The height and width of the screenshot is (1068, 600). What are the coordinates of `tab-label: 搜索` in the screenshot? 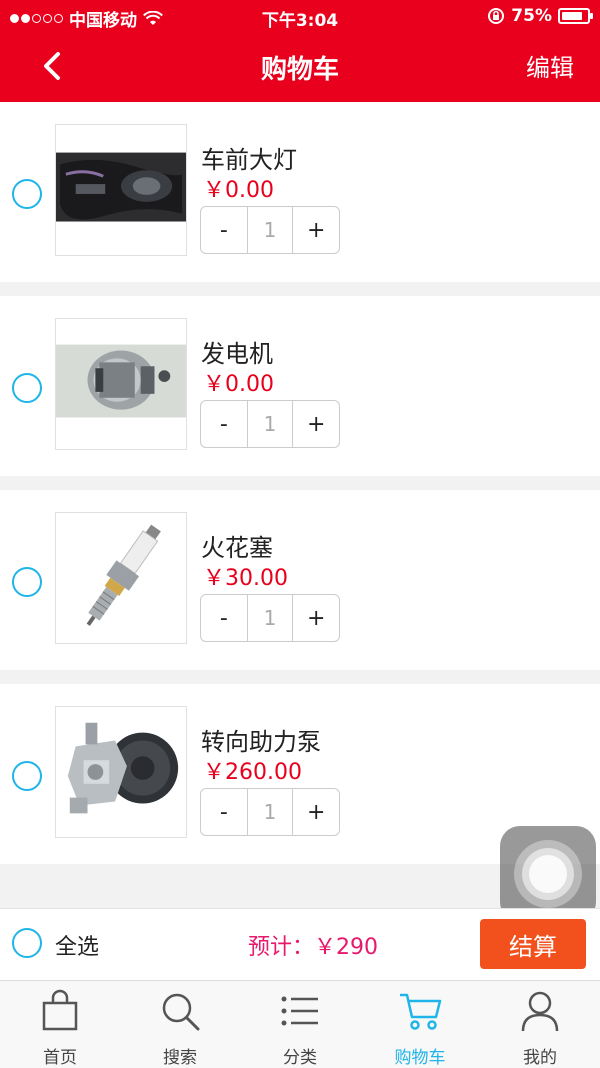 It's located at (180, 1058).